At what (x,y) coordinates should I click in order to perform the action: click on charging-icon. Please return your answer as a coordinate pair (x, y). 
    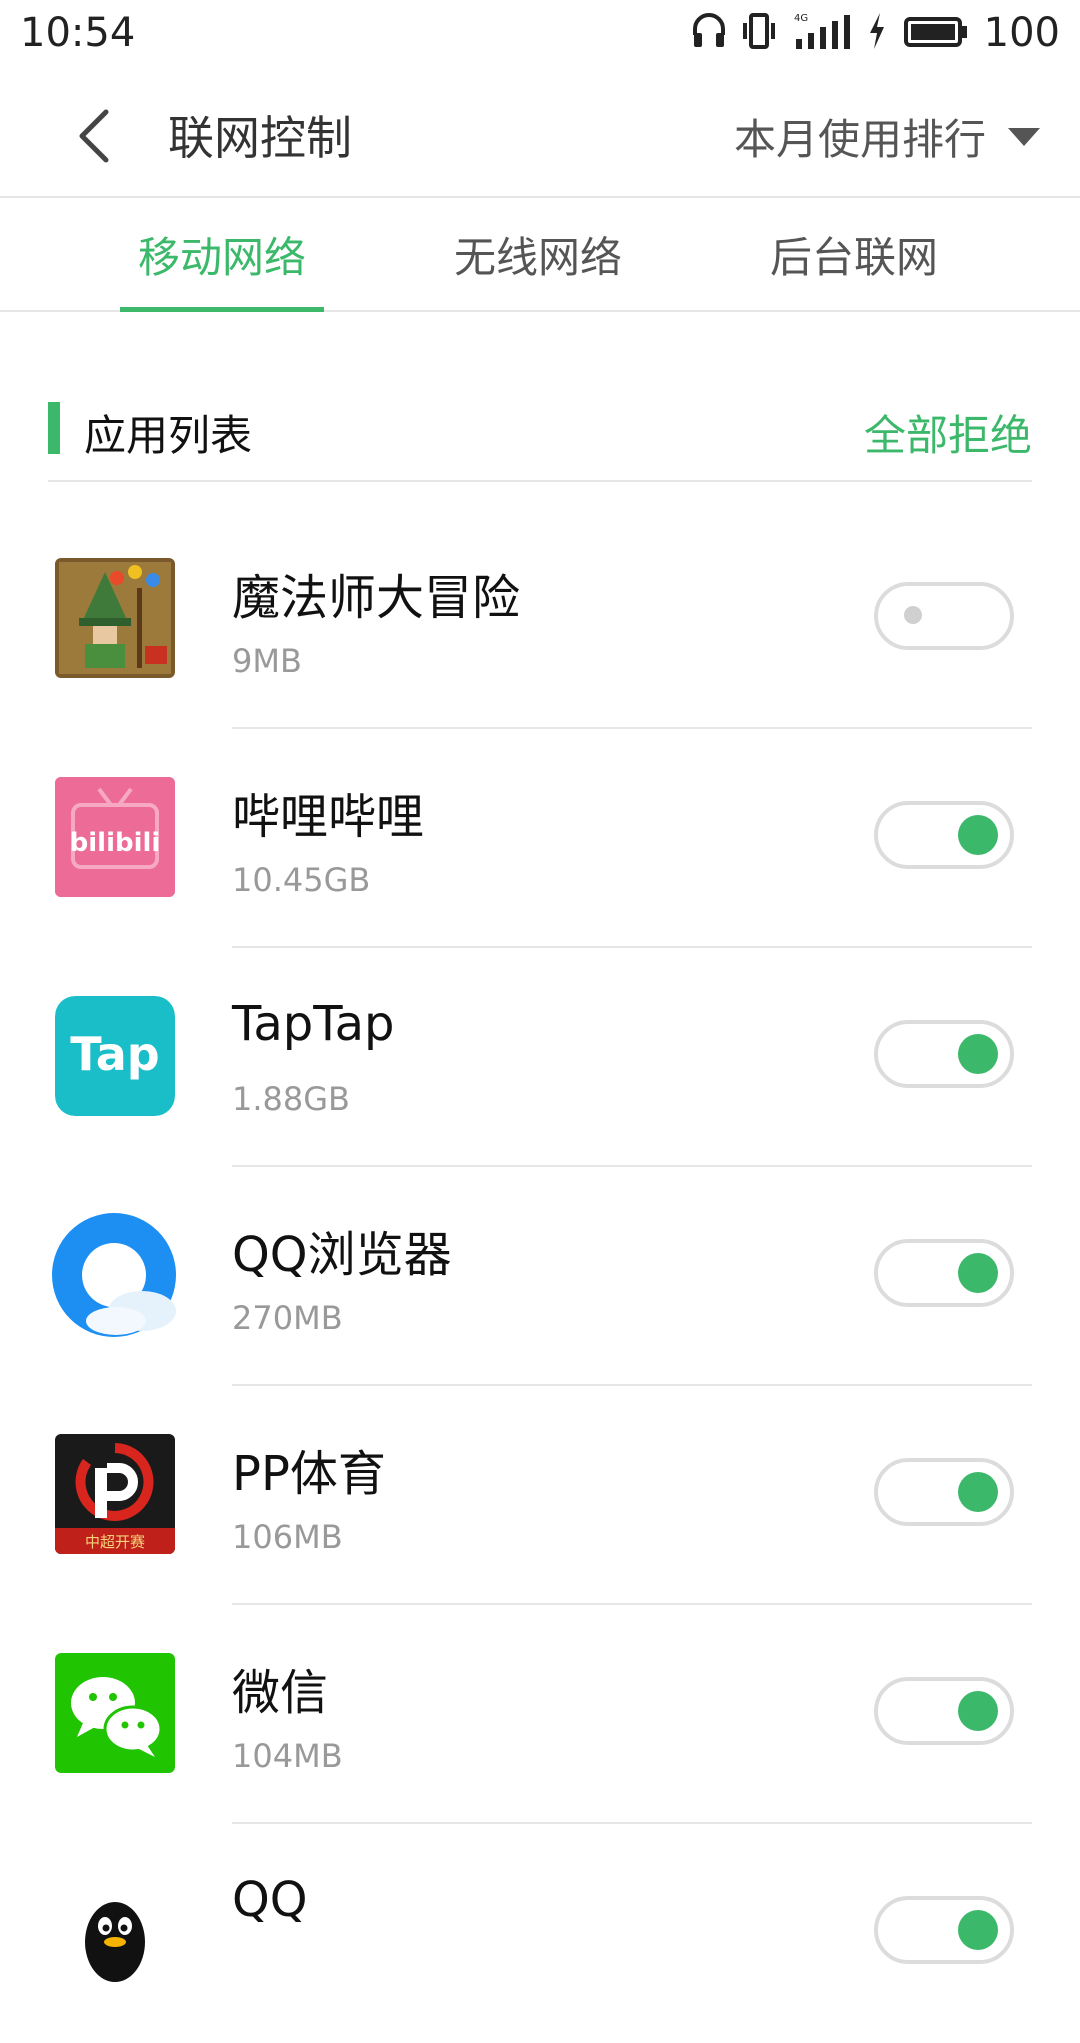
    Looking at the image, I should click on (877, 33).